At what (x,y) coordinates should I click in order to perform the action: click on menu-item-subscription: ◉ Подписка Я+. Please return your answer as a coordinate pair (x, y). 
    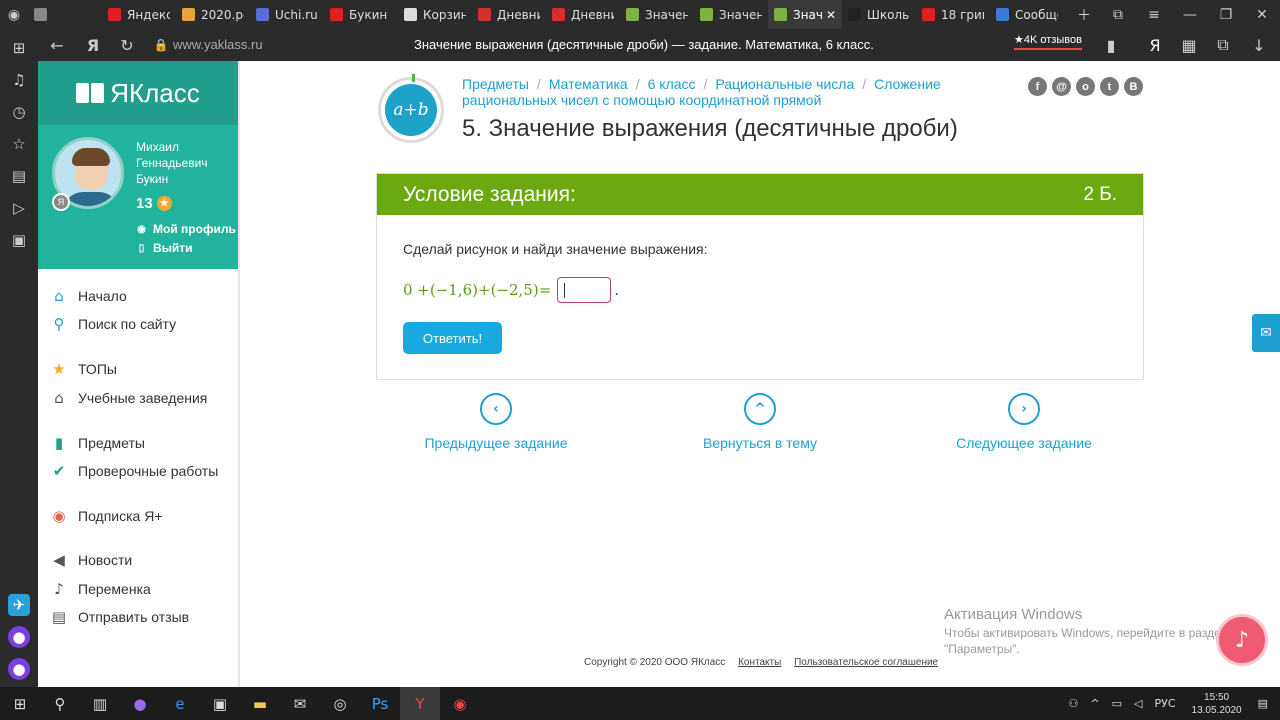
    Looking at the image, I should click on (106, 516).